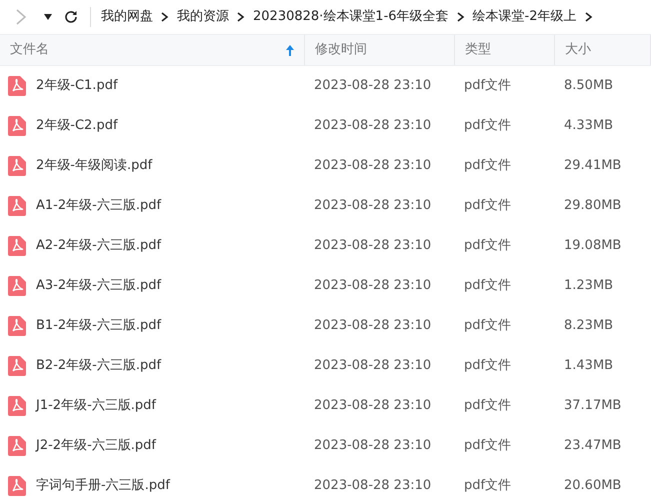 The image size is (651, 504). What do you see at coordinates (99, 366) in the screenshot?
I see `file-name: B2-2年级-六三版.pdf` at bounding box center [99, 366].